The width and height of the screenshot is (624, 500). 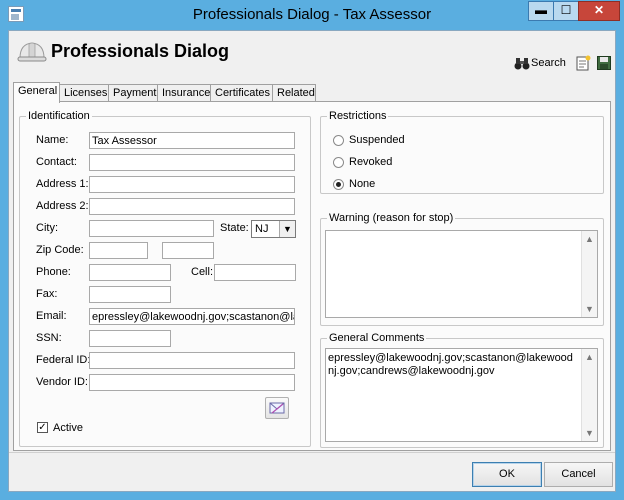 What do you see at coordinates (273, 229) in the screenshot?
I see `state-select: NJ ▼` at bounding box center [273, 229].